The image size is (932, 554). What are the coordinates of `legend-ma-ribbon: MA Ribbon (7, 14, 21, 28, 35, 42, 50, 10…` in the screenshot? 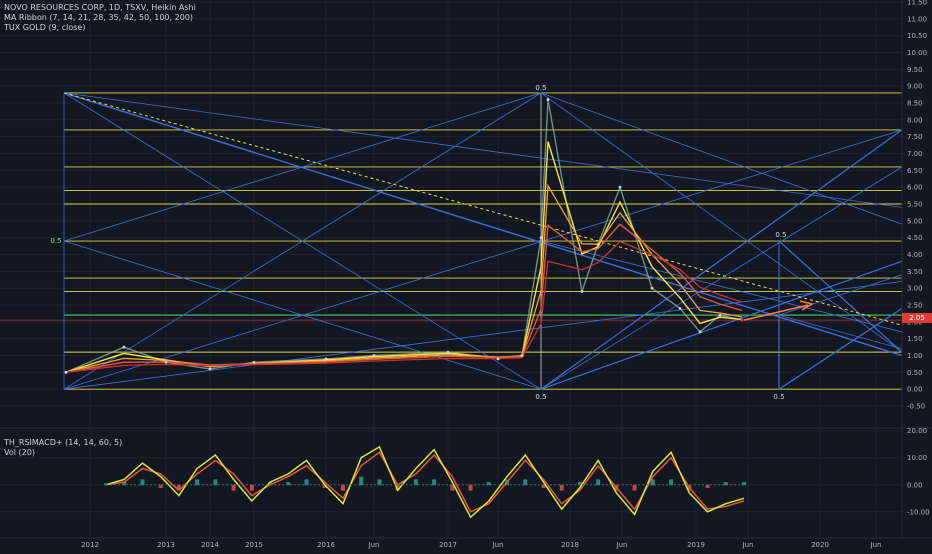 It's located at (100, 18).